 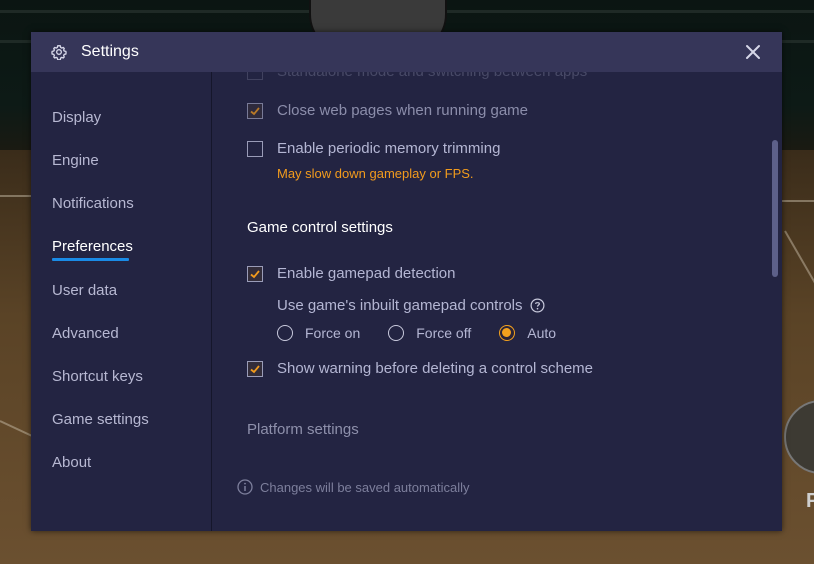 I want to click on radio-label: Force on, so click(x=333, y=333).